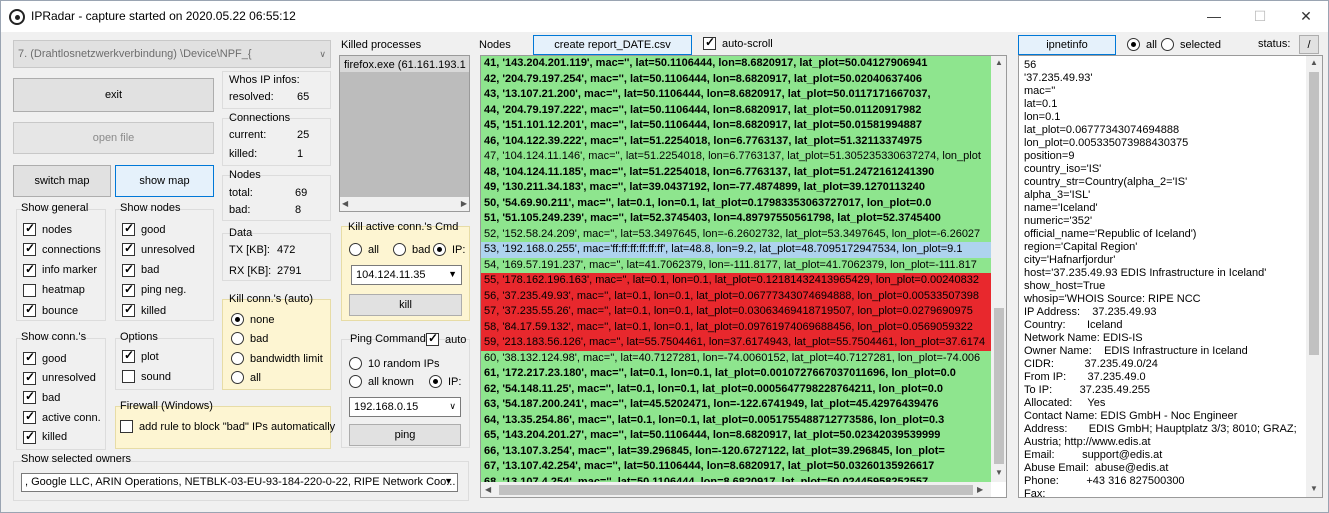 The height and width of the screenshot is (513, 1329). What do you see at coordinates (277, 358) in the screenshot?
I see `kill-auto-radio-bandwidth-limit: bandwidth limit` at bounding box center [277, 358].